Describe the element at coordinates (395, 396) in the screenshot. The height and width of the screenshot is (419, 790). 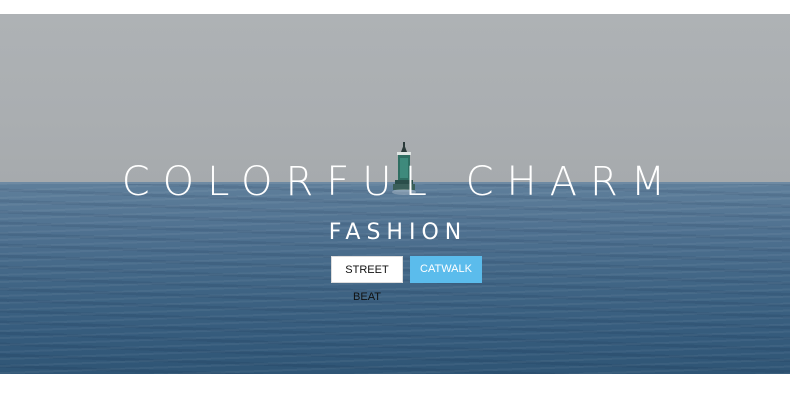
I see `page-background` at that location.